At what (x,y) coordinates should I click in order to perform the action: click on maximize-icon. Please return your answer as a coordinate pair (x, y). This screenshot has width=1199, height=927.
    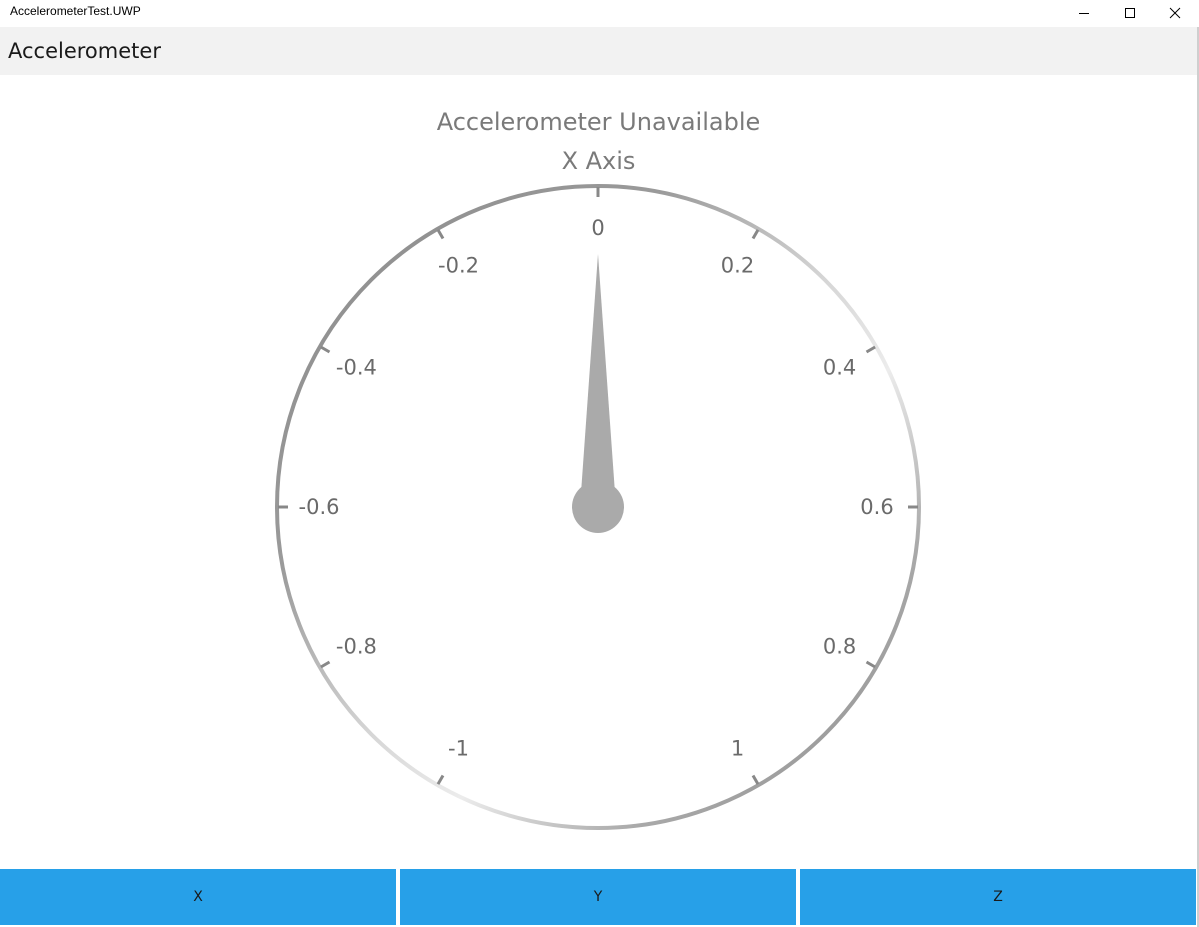
    Looking at the image, I should click on (1130, 13).